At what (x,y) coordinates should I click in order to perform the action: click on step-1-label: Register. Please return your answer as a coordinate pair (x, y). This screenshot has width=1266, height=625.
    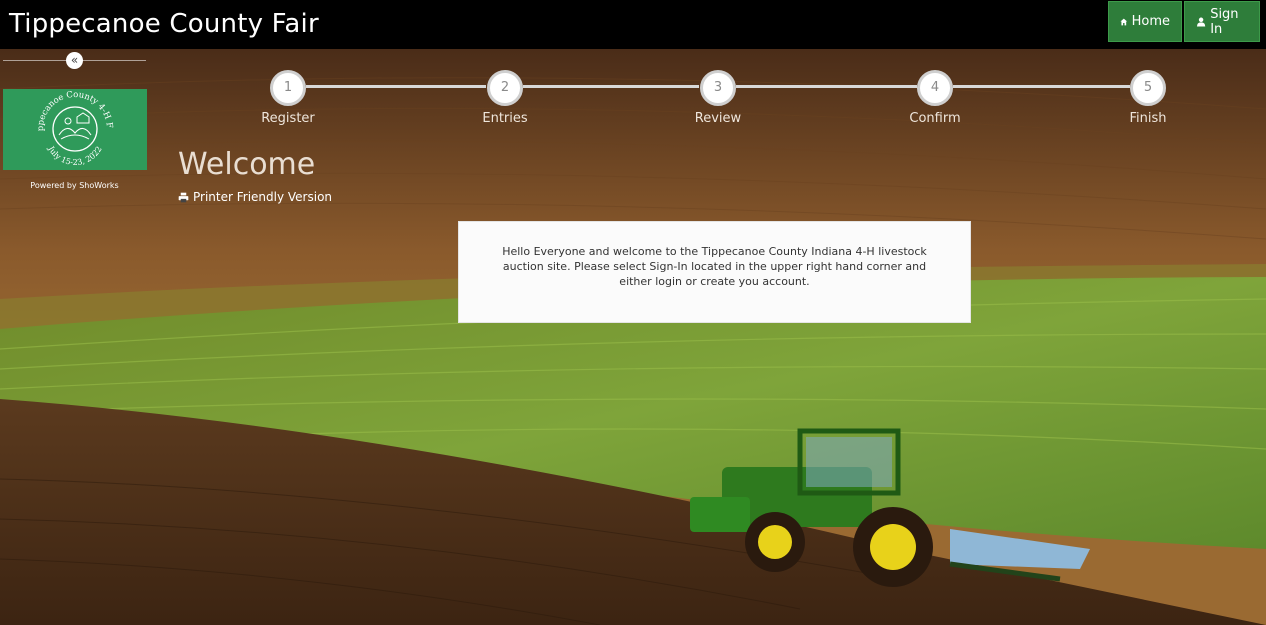
    Looking at the image, I should click on (288, 118).